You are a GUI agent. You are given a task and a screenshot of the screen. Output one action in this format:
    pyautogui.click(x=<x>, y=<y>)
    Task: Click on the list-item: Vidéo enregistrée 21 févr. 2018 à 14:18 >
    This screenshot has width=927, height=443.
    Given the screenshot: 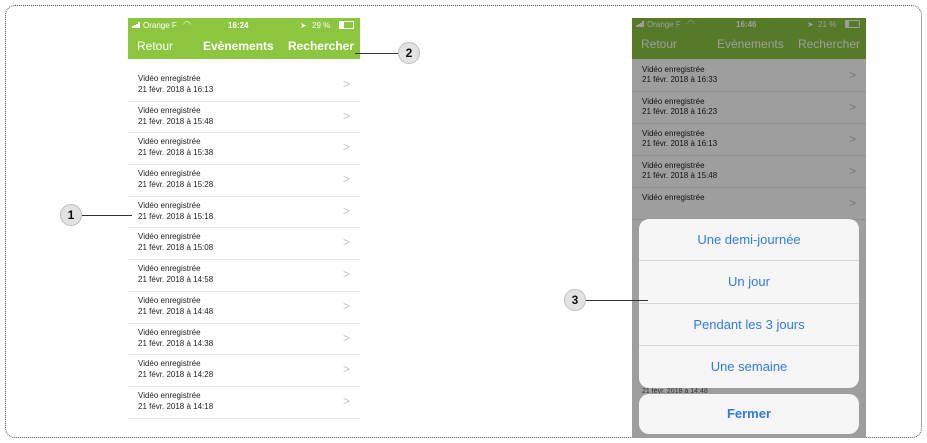 What is the action you would take?
    pyautogui.click(x=244, y=403)
    